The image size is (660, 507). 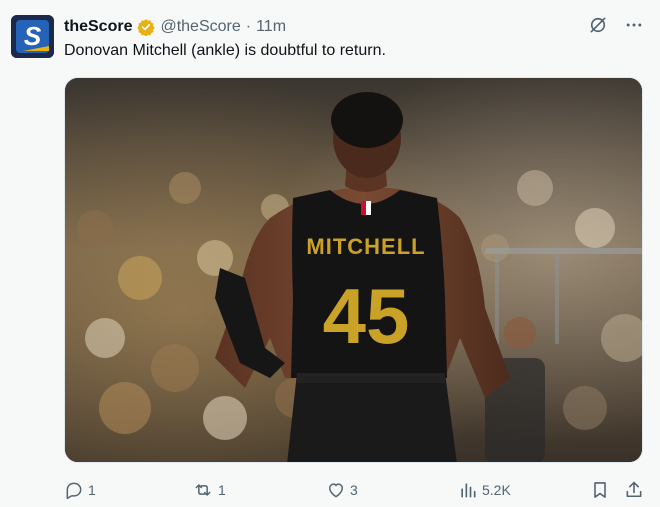 I want to click on bookmark-button, so click(x=600, y=490).